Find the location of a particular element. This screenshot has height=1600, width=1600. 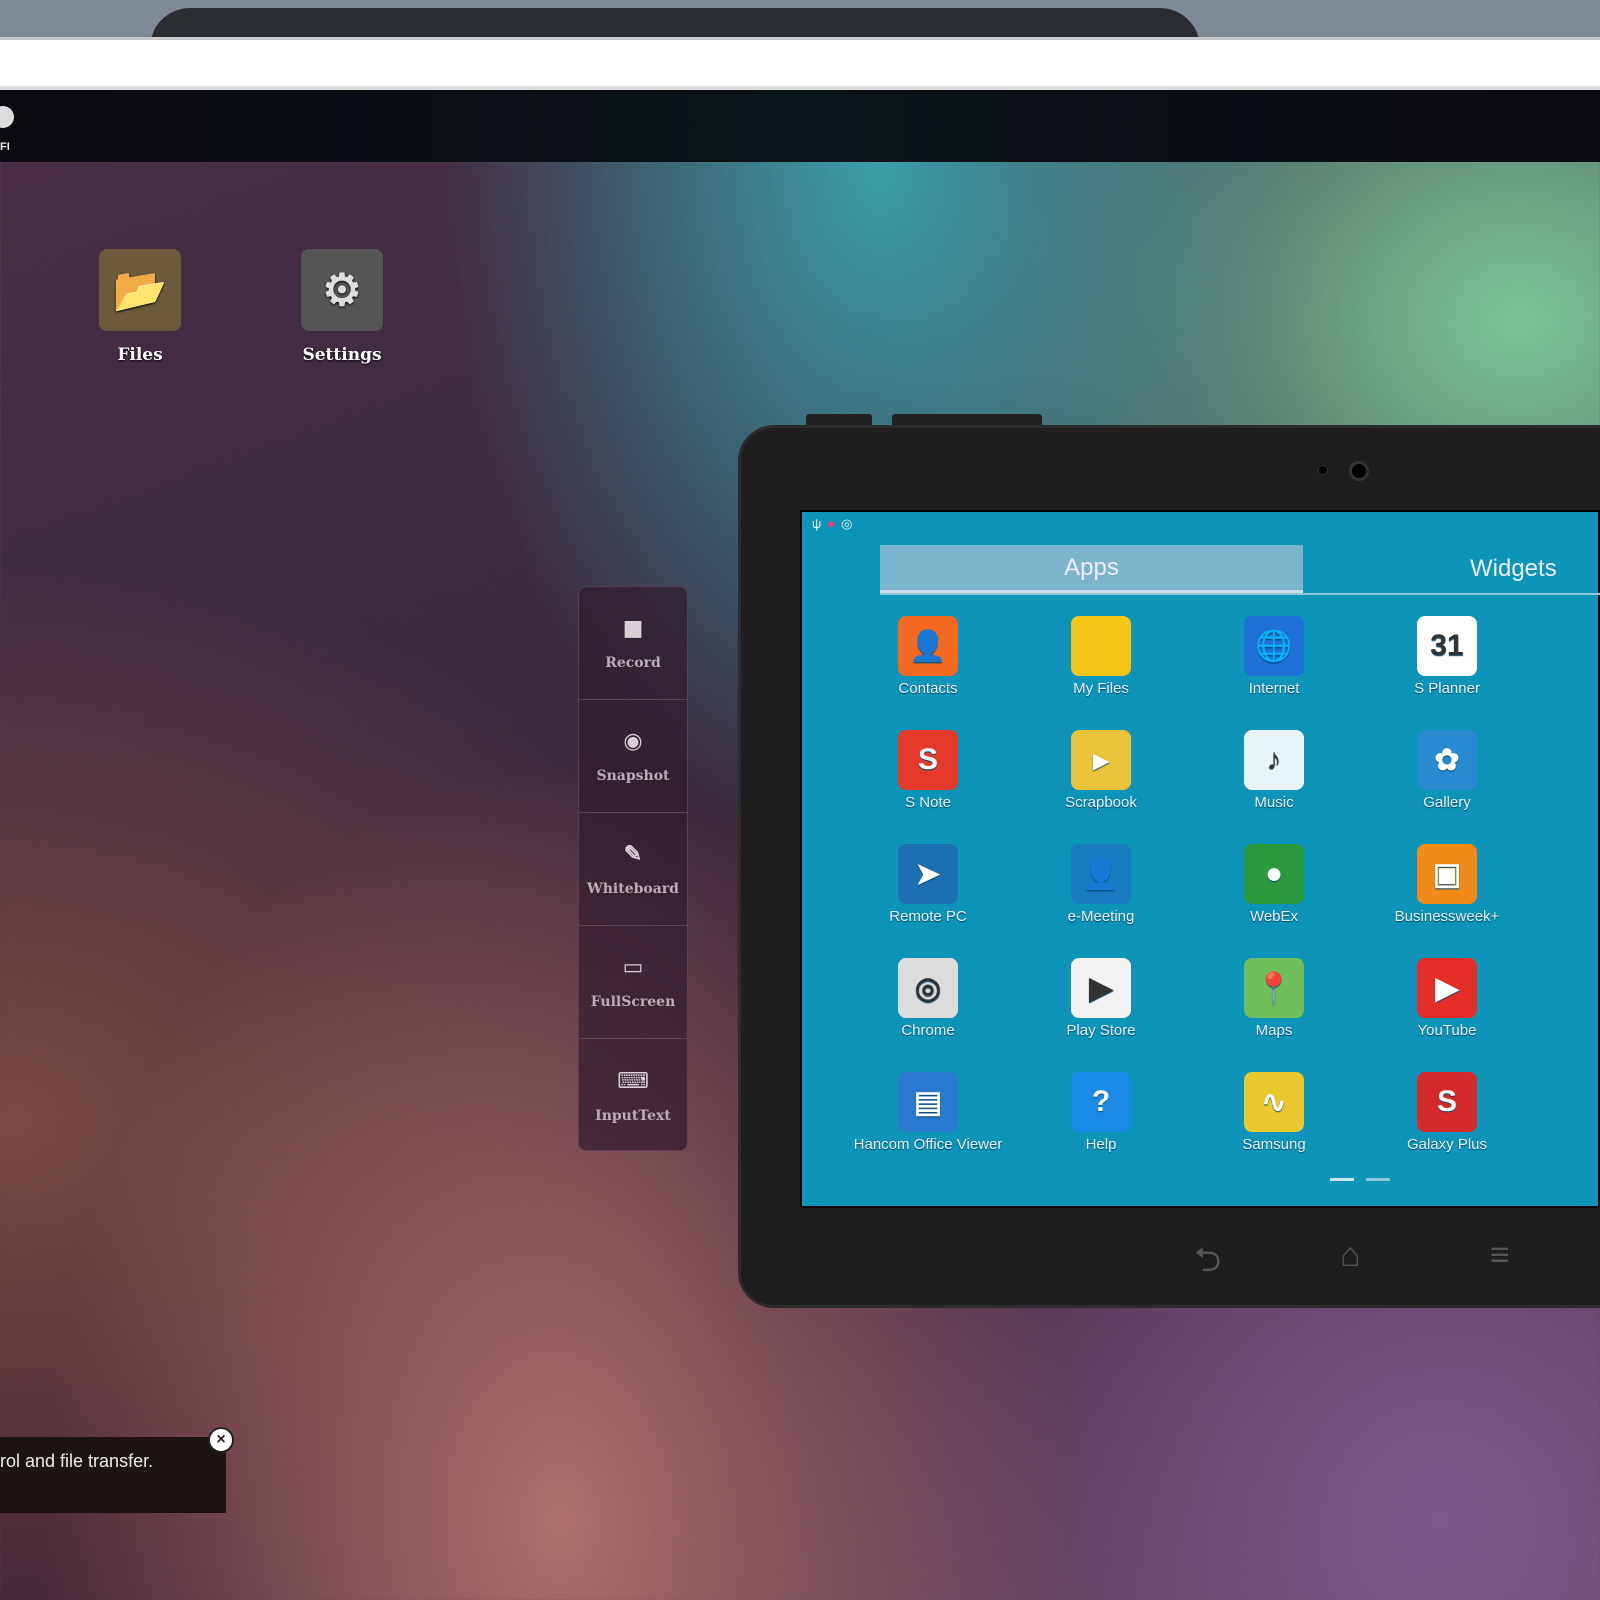

notification-icon: ● is located at coordinates (831, 523).